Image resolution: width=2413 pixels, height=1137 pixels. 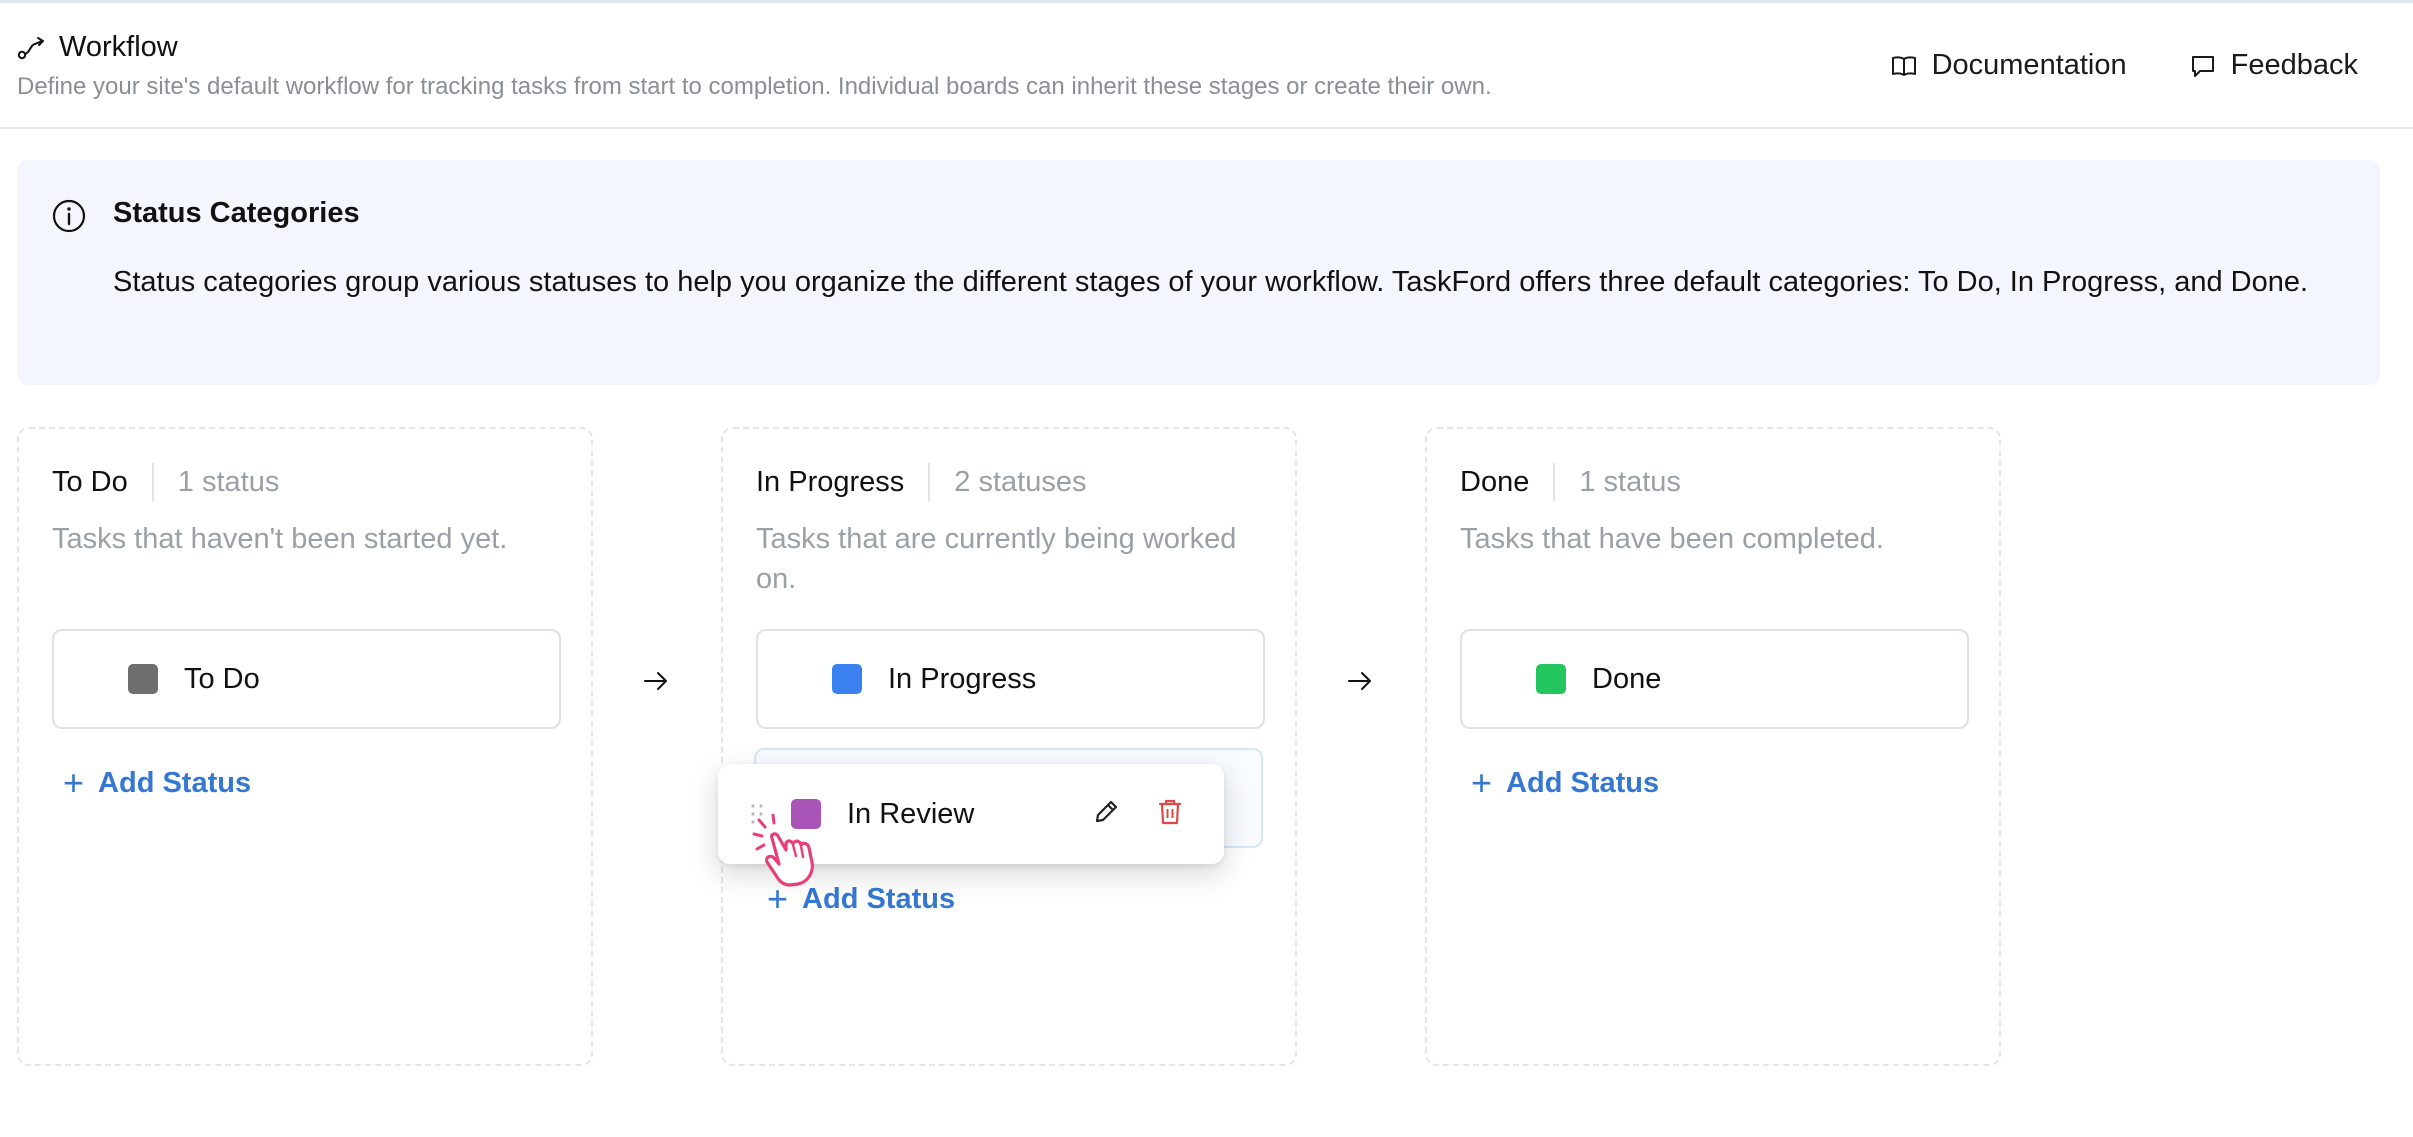 What do you see at coordinates (69, 216) in the screenshot?
I see `info-icon` at bounding box center [69, 216].